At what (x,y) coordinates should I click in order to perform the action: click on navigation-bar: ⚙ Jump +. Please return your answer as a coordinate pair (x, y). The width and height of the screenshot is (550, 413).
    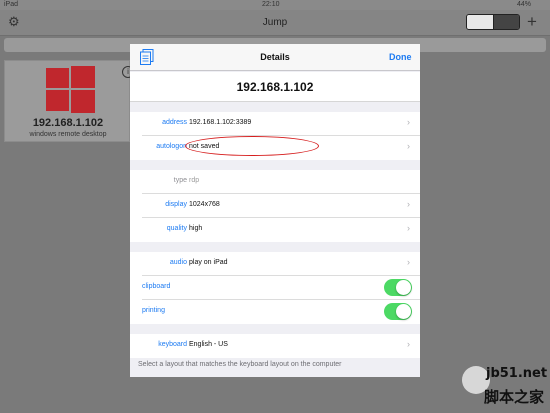
    Looking at the image, I should click on (275, 23).